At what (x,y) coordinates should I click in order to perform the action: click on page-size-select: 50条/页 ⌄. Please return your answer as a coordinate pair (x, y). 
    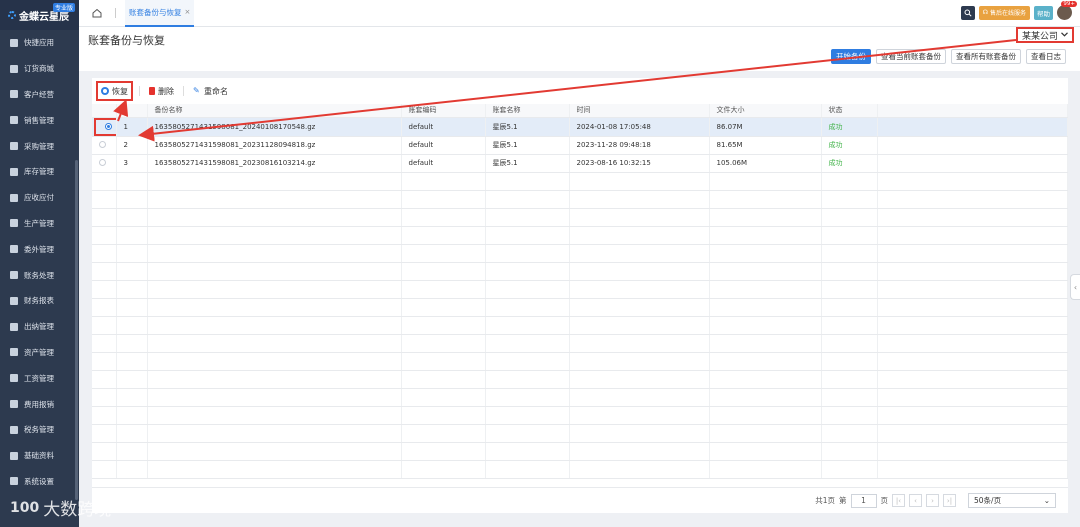
    Looking at the image, I should click on (1012, 500).